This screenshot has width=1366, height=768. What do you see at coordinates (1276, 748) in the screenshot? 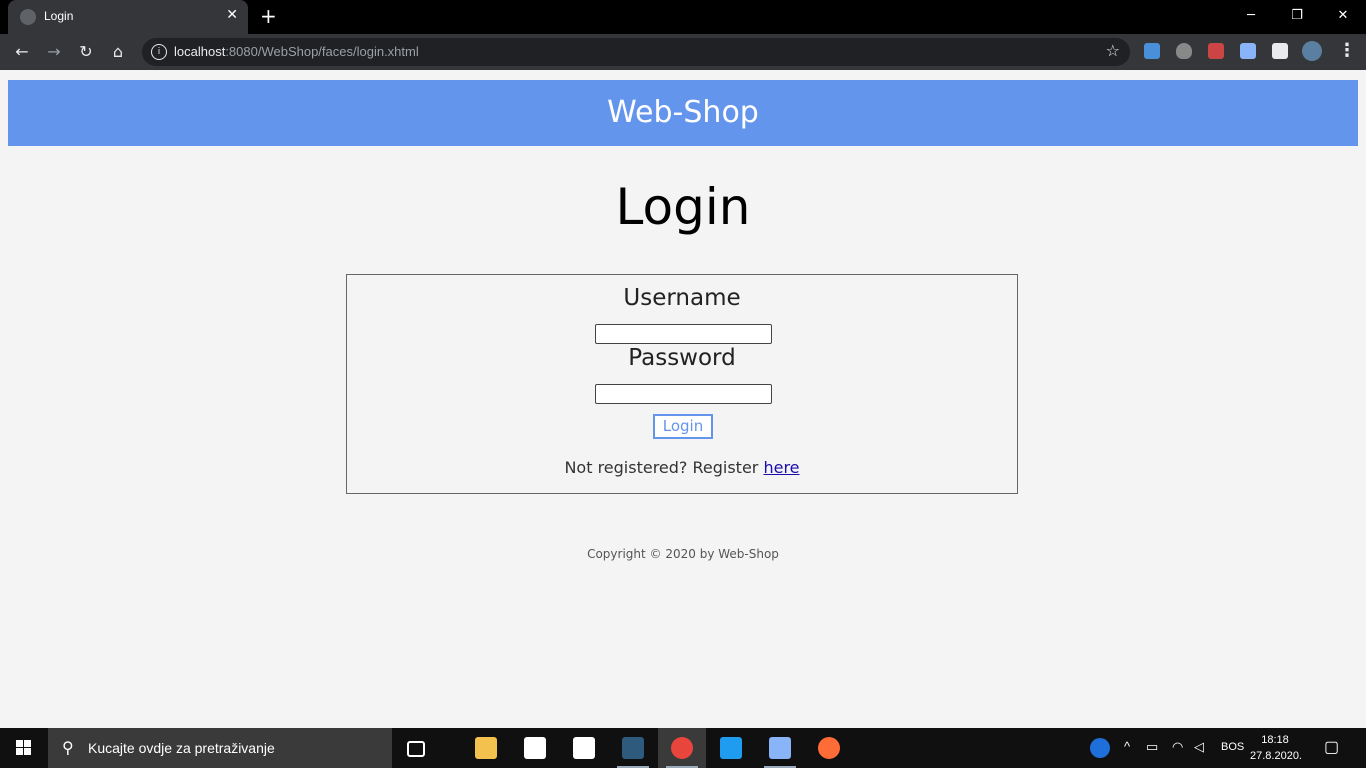
I see `taskbar-clock: 18:18 27.8.2020.` at bounding box center [1276, 748].